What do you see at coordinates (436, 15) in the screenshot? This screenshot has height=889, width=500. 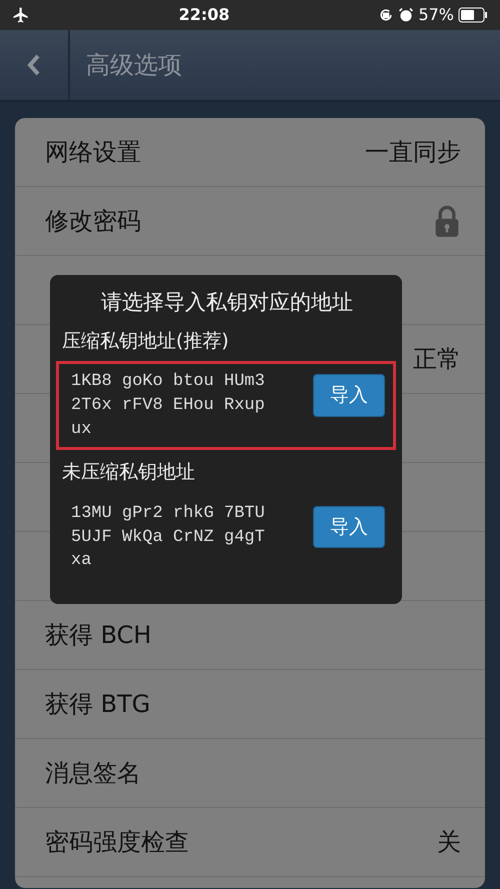 I see `battery-percent: 57%` at bounding box center [436, 15].